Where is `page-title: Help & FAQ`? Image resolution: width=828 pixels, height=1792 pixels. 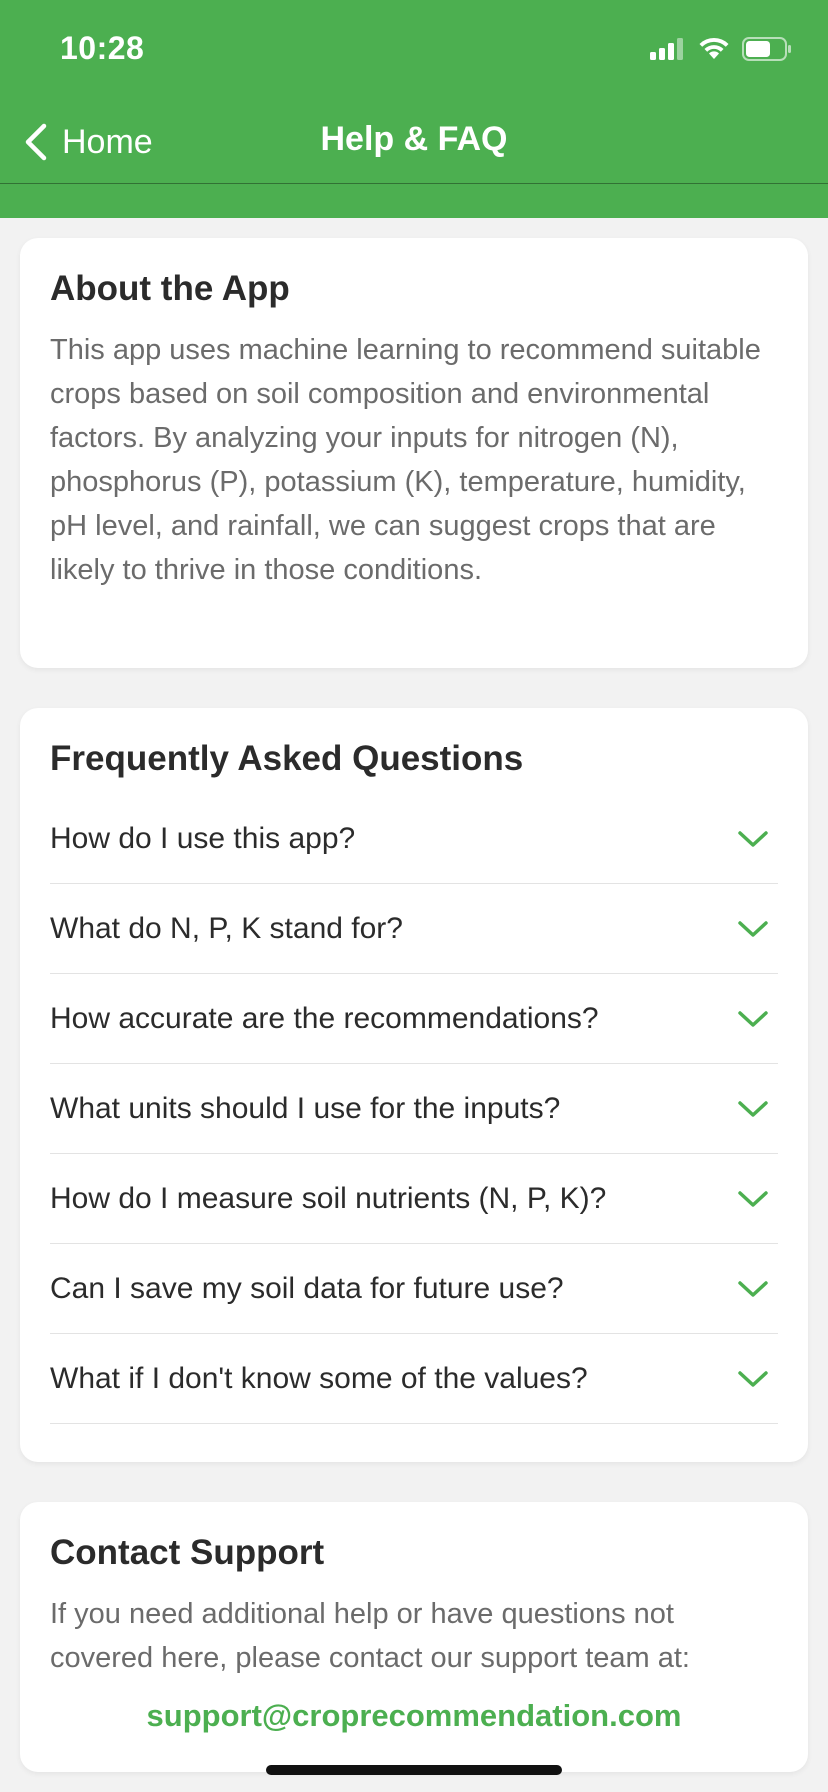
page-title: Help & FAQ is located at coordinates (414, 139).